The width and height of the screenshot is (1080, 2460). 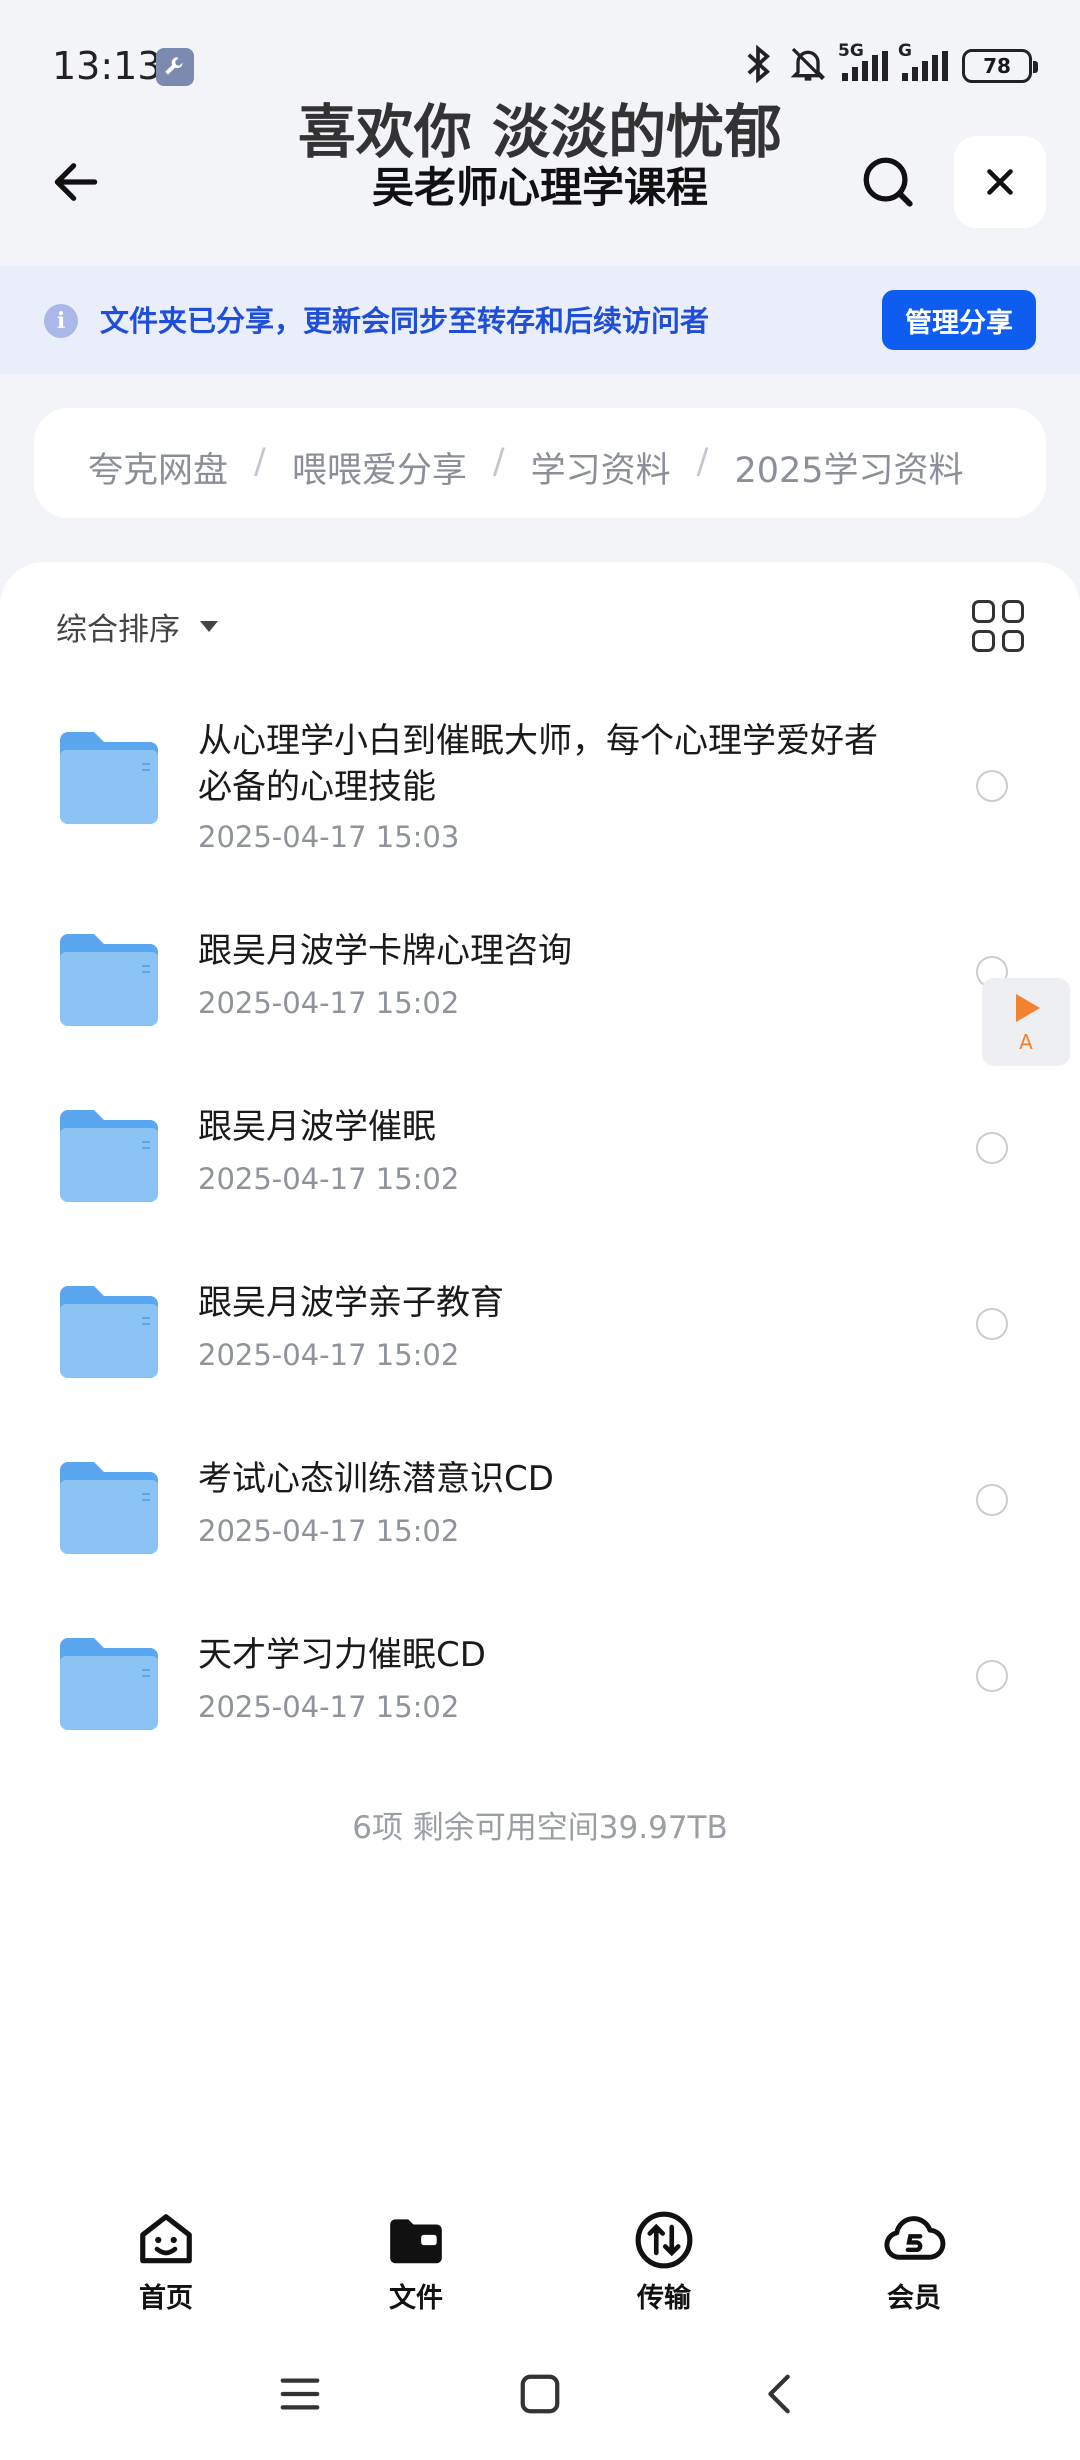 What do you see at coordinates (914, 2240) in the screenshot?
I see `cloud-member-icon` at bounding box center [914, 2240].